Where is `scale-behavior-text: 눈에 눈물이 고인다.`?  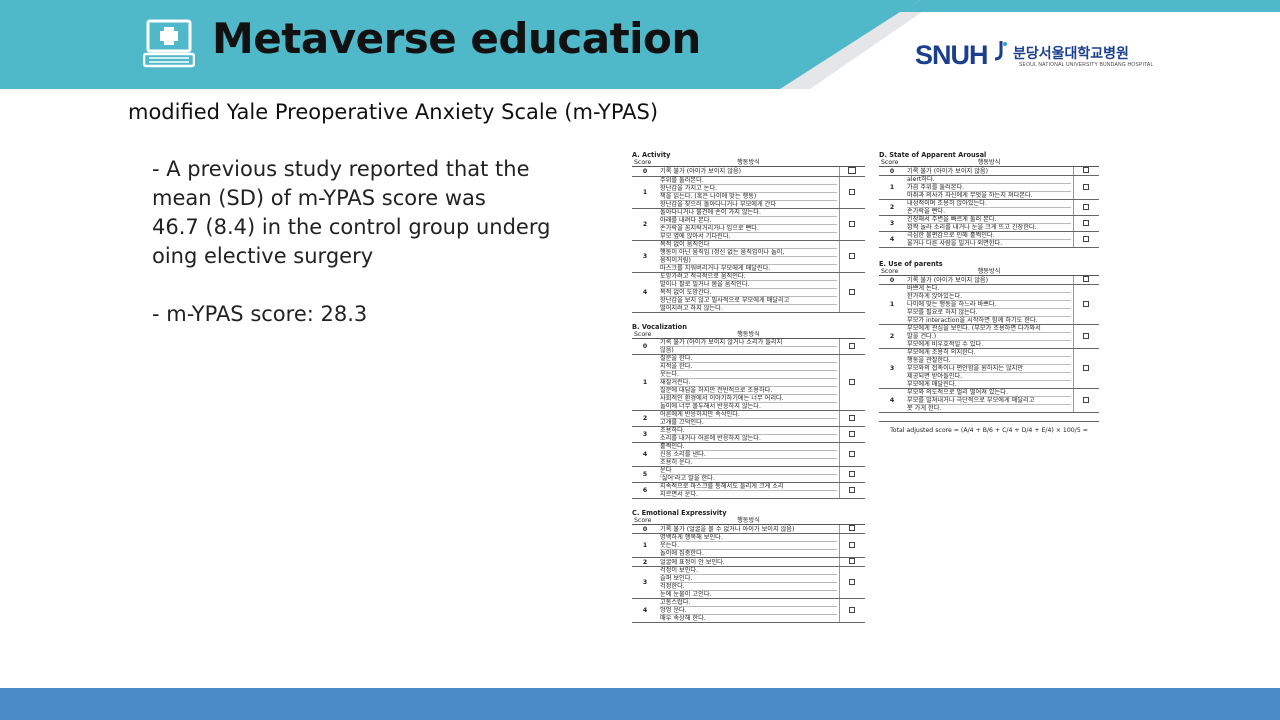
scale-behavior-text: 눈에 눈물이 고인다. is located at coordinates (686, 594).